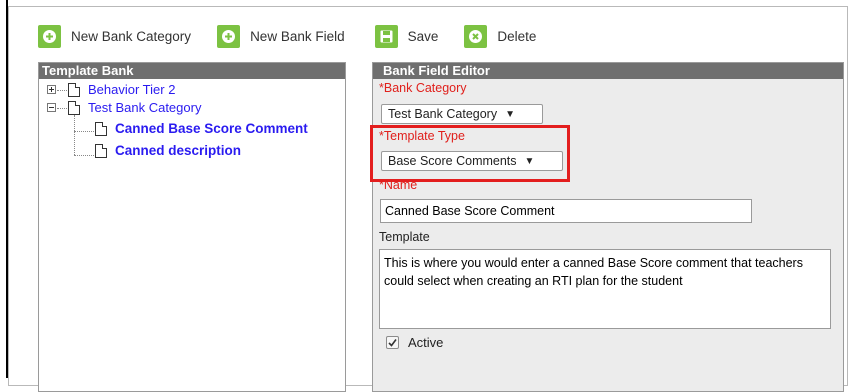 This screenshot has width=852, height=392. Describe the element at coordinates (443, 114) in the screenshot. I see `bank-category-value: Test Bank Category` at that location.